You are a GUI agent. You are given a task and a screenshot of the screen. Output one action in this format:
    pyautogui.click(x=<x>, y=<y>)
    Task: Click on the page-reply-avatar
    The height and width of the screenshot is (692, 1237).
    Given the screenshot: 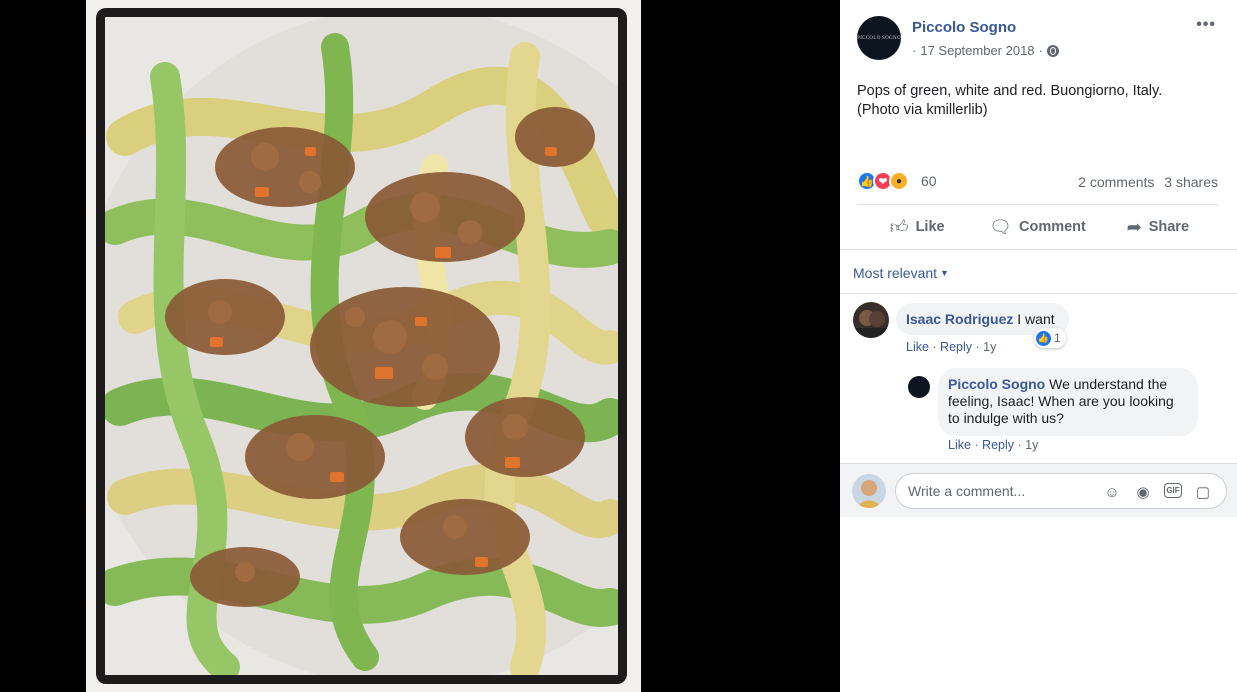 What is the action you would take?
    pyautogui.click(x=919, y=387)
    